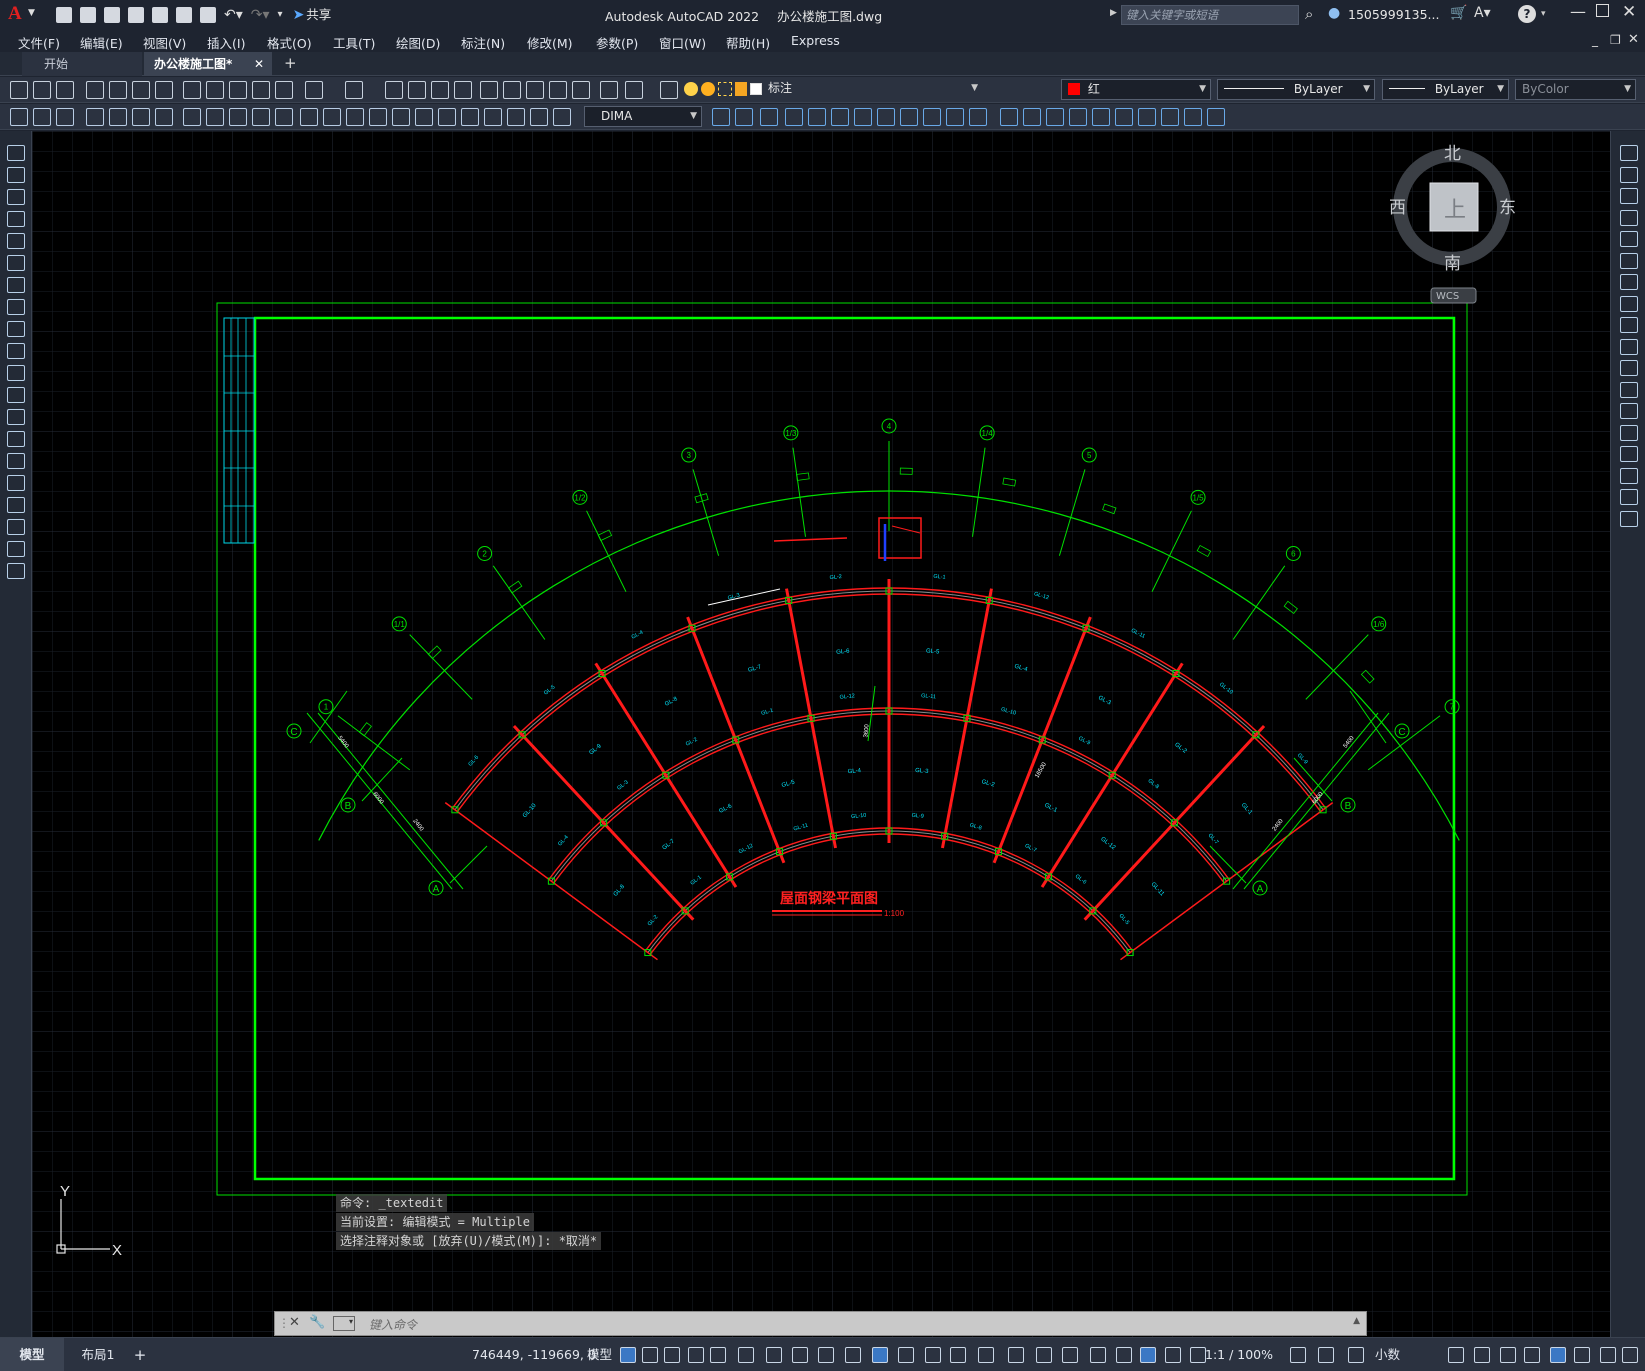 The height and width of the screenshot is (1371, 1645). Describe the element at coordinates (1629, 325) in the screenshot. I see `modify-side-tool-9-icon` at that location.